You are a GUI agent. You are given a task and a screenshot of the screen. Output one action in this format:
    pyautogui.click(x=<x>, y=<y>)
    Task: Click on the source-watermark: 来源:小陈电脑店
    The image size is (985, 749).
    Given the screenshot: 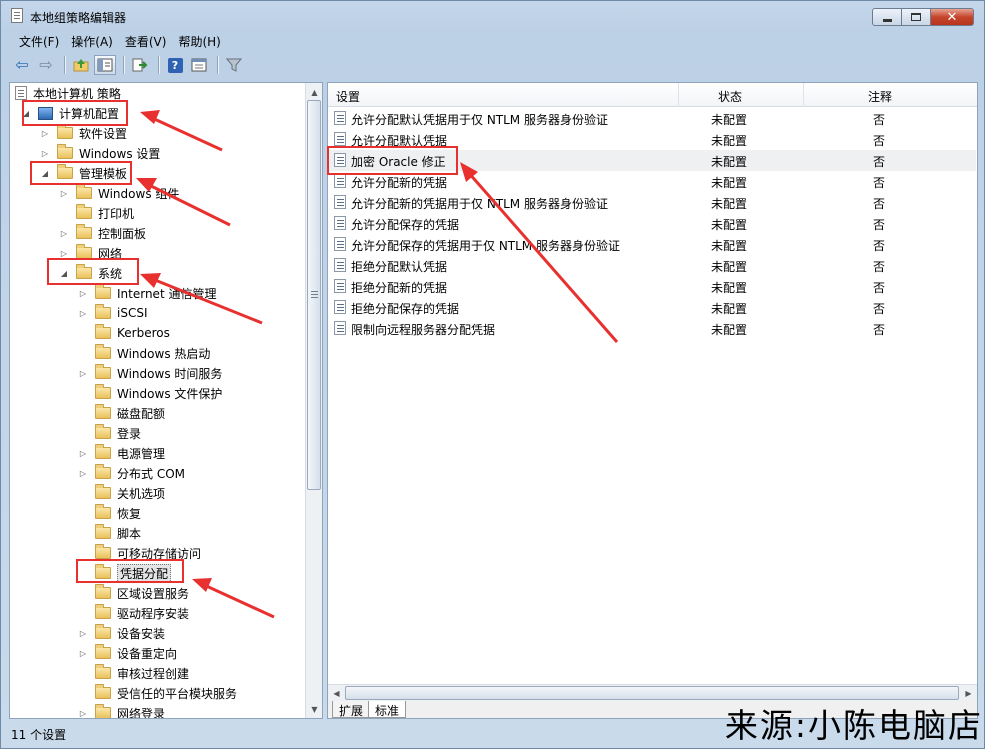 What is the action you would take?
    pyautogui.click(x=853, y=725)
    